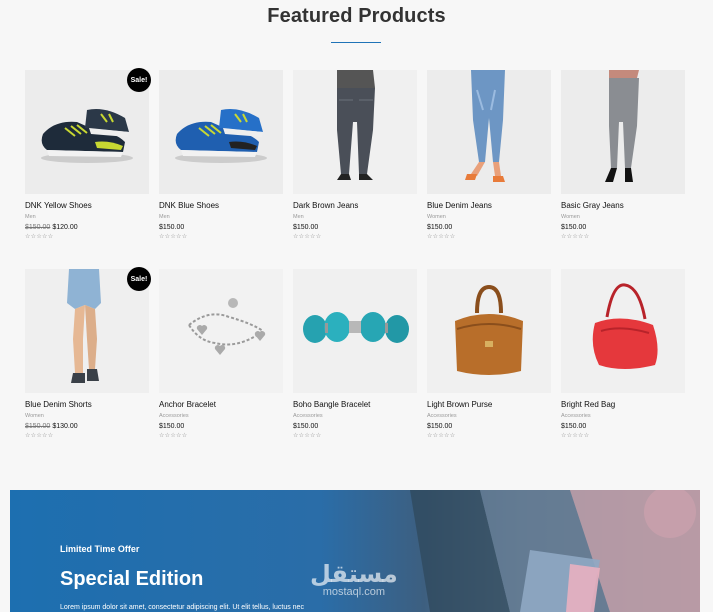 The image size is (713, 612). I want to click on product-card: Bright Red Bag Accessories $150.00 ☆☆☆☆☆, so click(623, 354).